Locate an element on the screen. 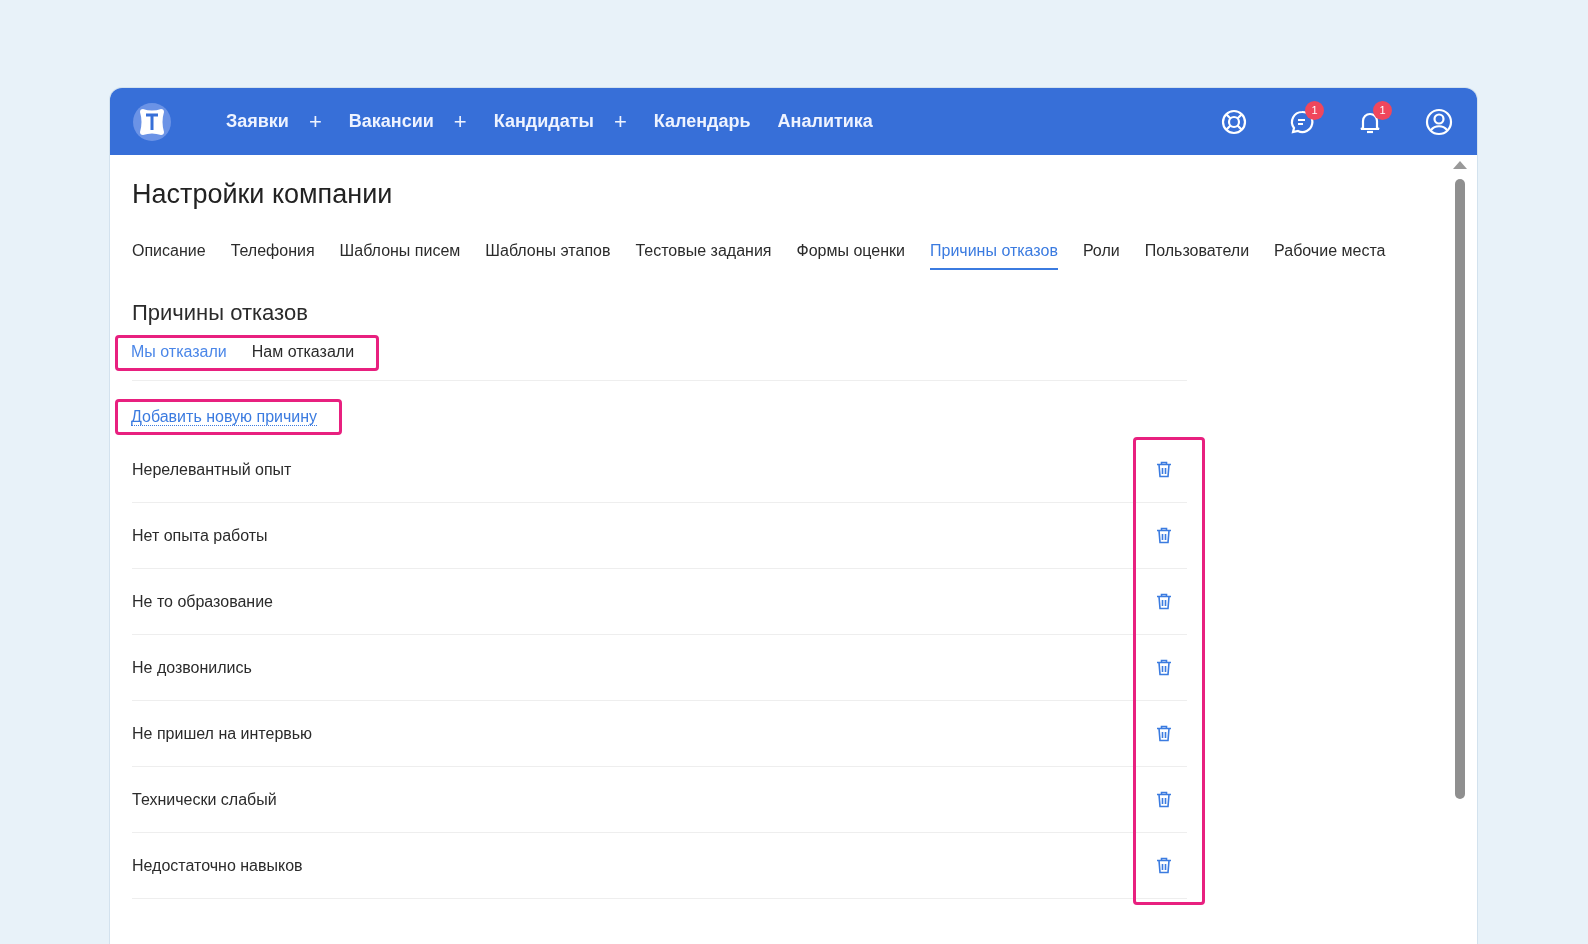  profile-icon is located at coordinates (1439, 121).